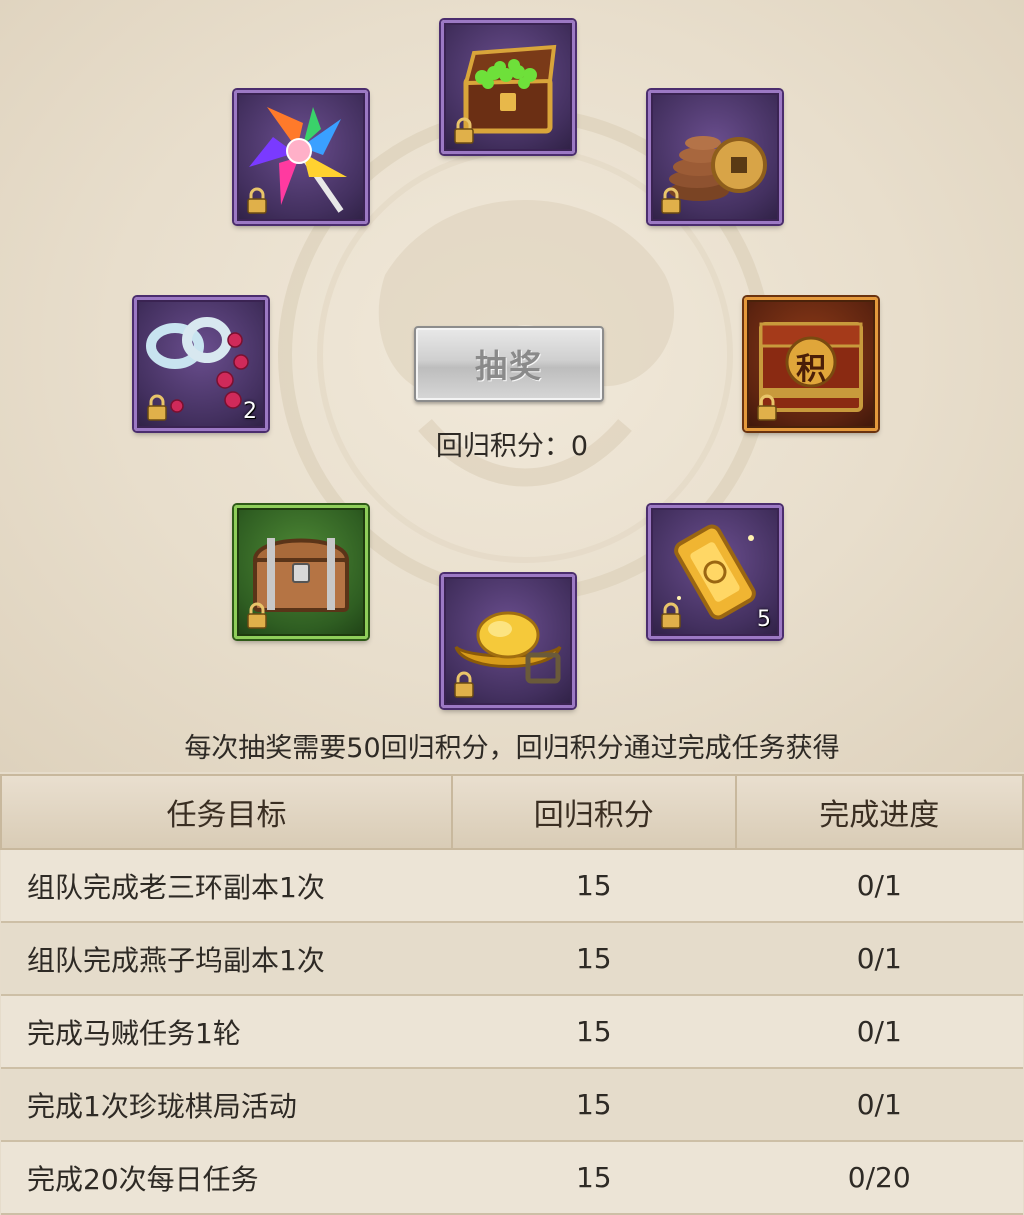  Describe the element at coordinates (715, 157) in the screenshot. I see `reward-slot-copper-coins` at that location.